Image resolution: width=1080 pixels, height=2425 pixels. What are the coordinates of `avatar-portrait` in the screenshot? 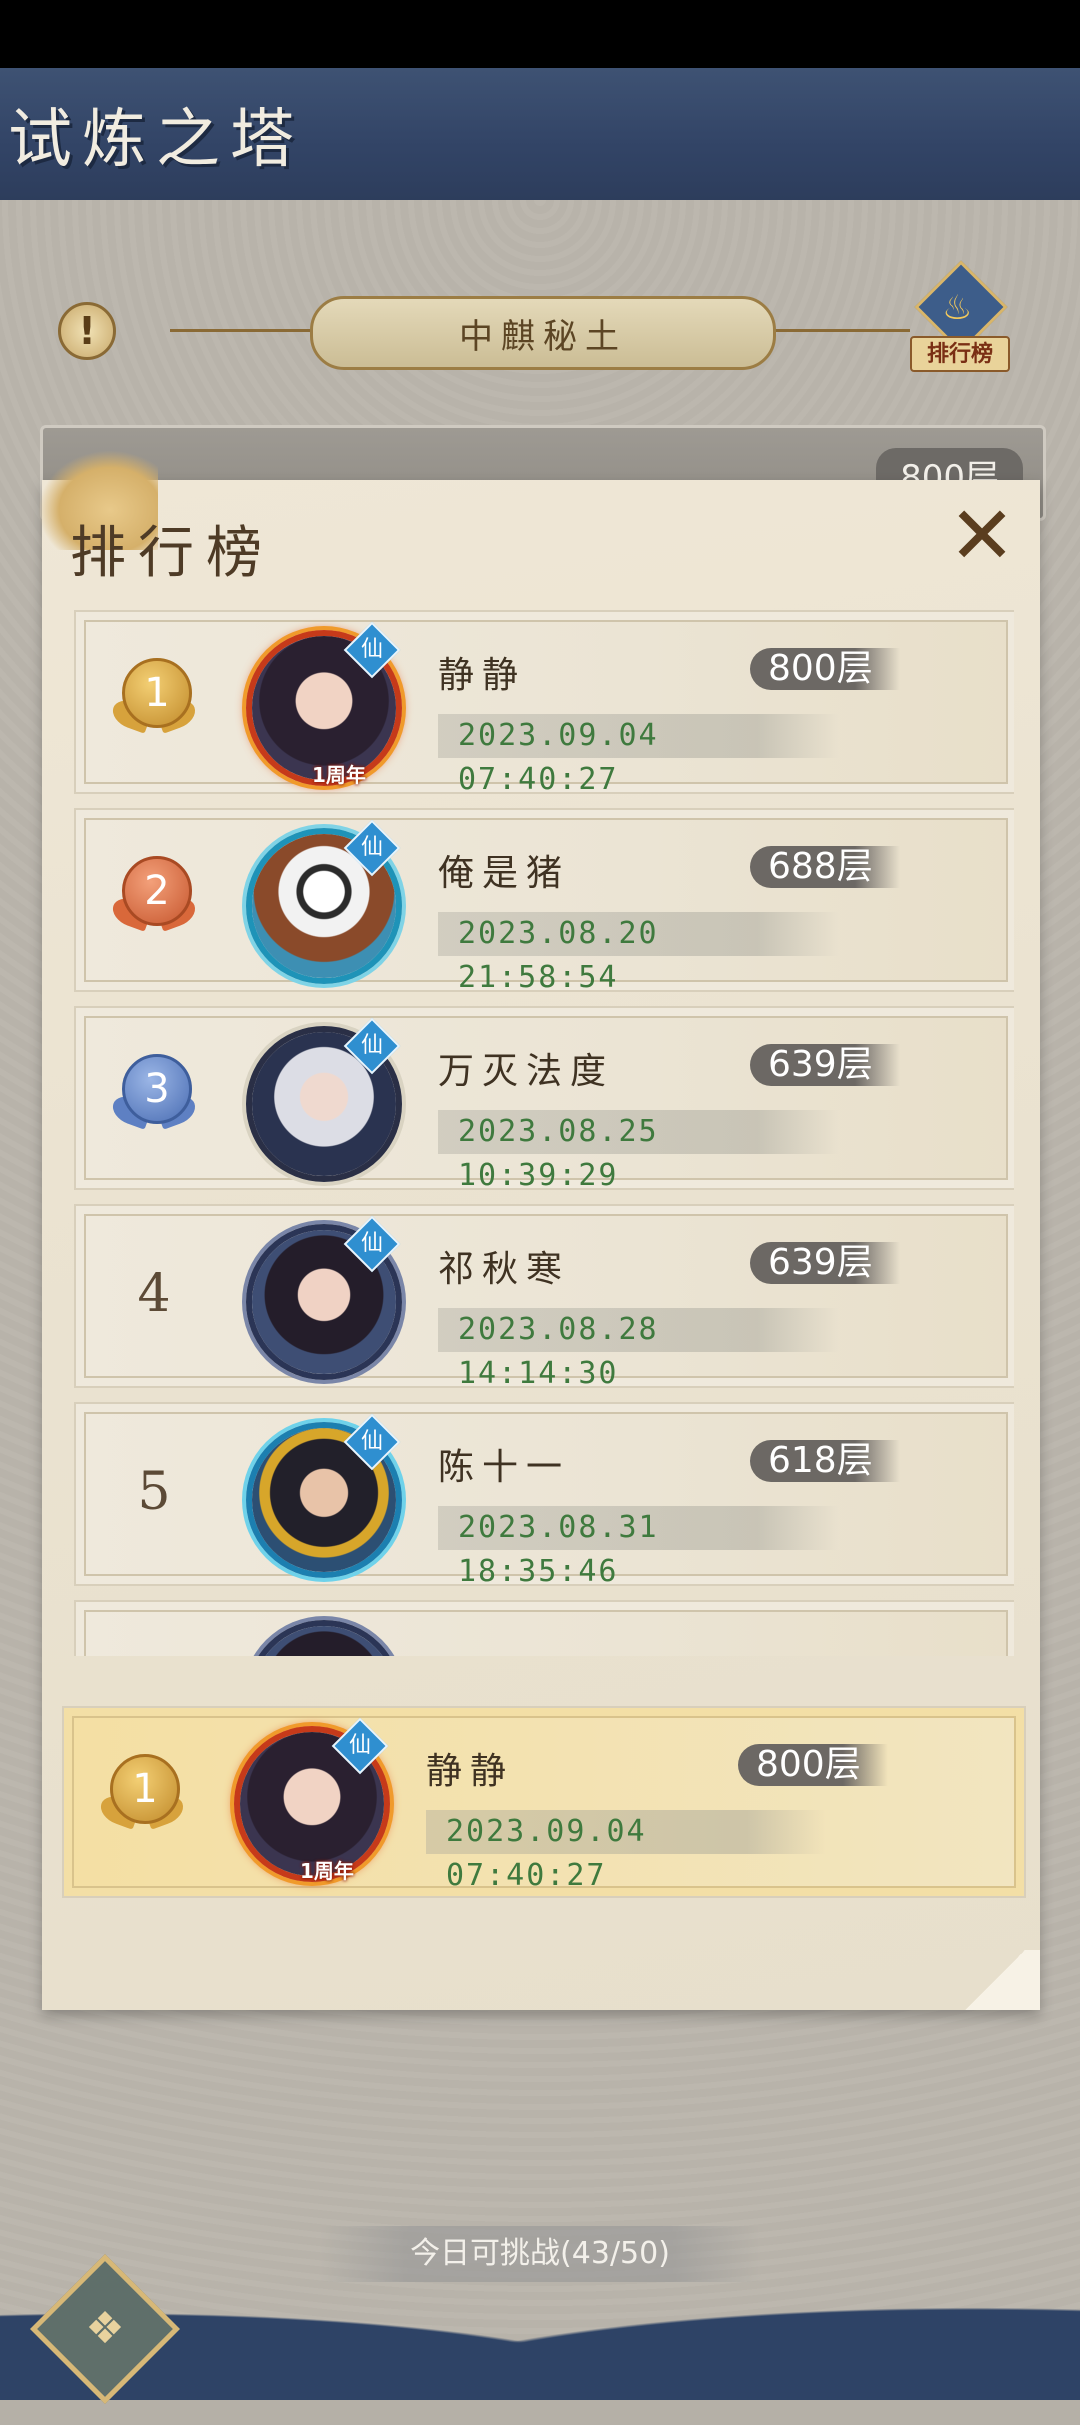 It's located at (324, 1641).